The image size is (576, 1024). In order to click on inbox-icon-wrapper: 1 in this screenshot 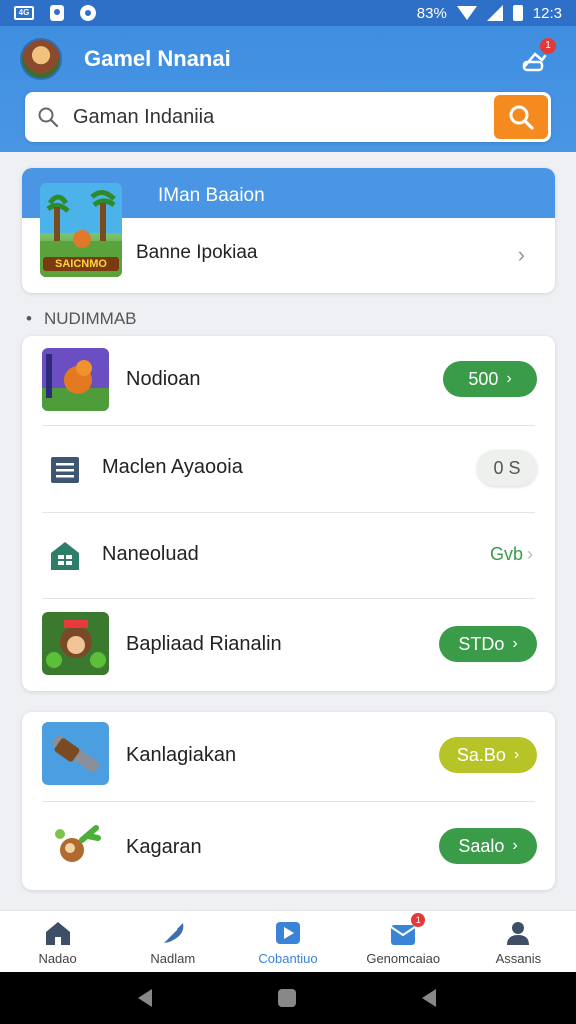, I will do `click(407, 930)`.